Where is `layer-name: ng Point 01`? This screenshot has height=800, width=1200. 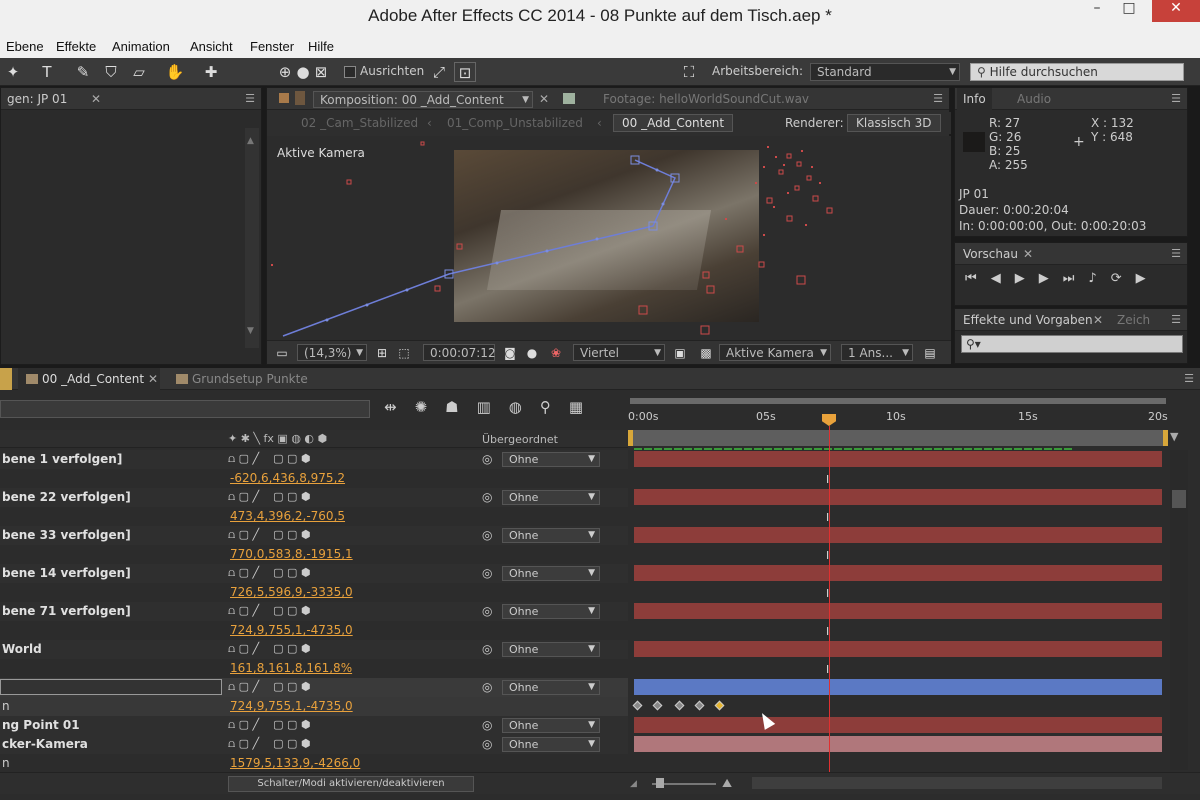 layer-name: ng Point 01 is located at coordinates (41, 725).